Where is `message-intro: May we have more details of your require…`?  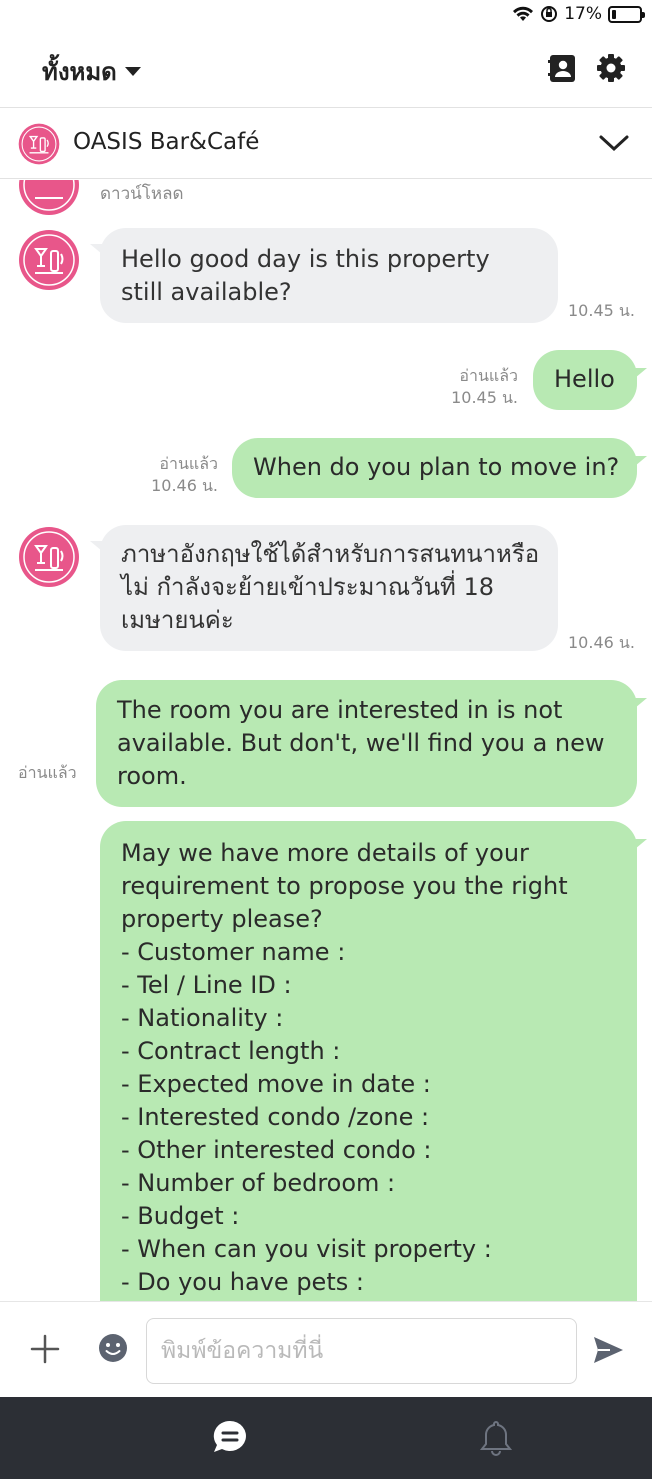
message-intro: May we have more details of your require… is located at coordinates (344, 886).